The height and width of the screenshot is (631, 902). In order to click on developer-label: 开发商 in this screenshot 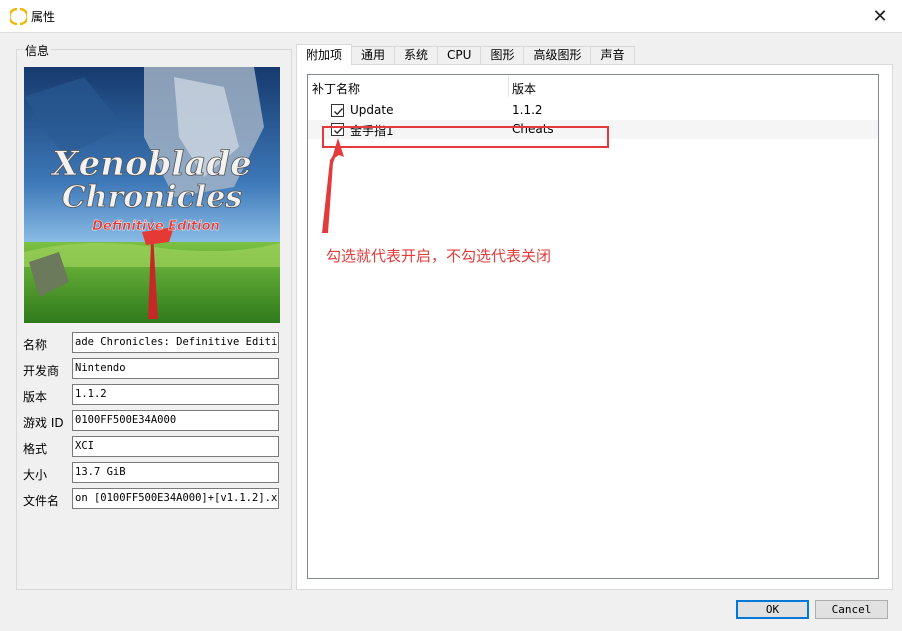, I will do `click(41, 371)`.